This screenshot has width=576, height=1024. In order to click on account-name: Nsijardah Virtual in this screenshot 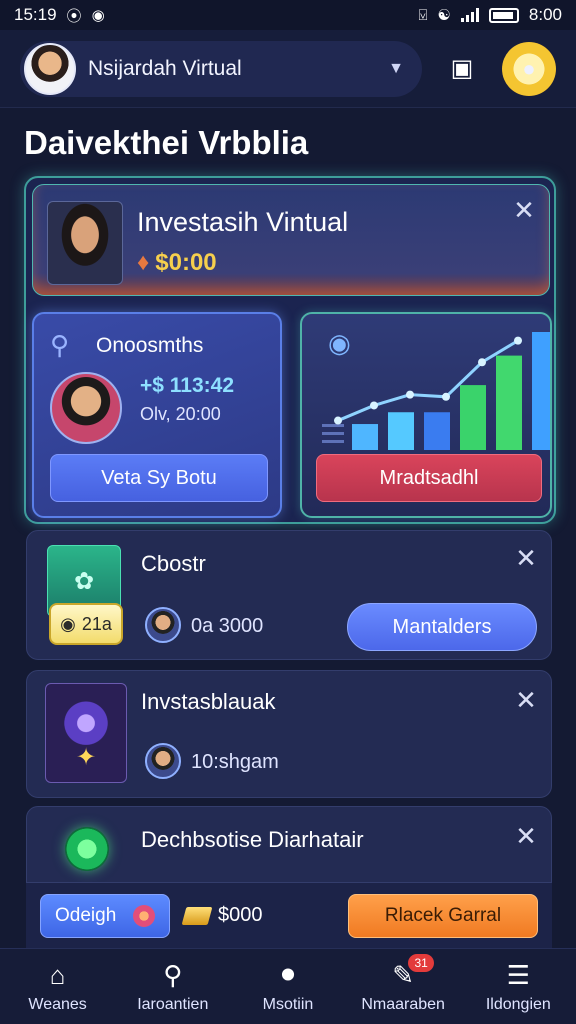, I will do `click(165, 68)`.